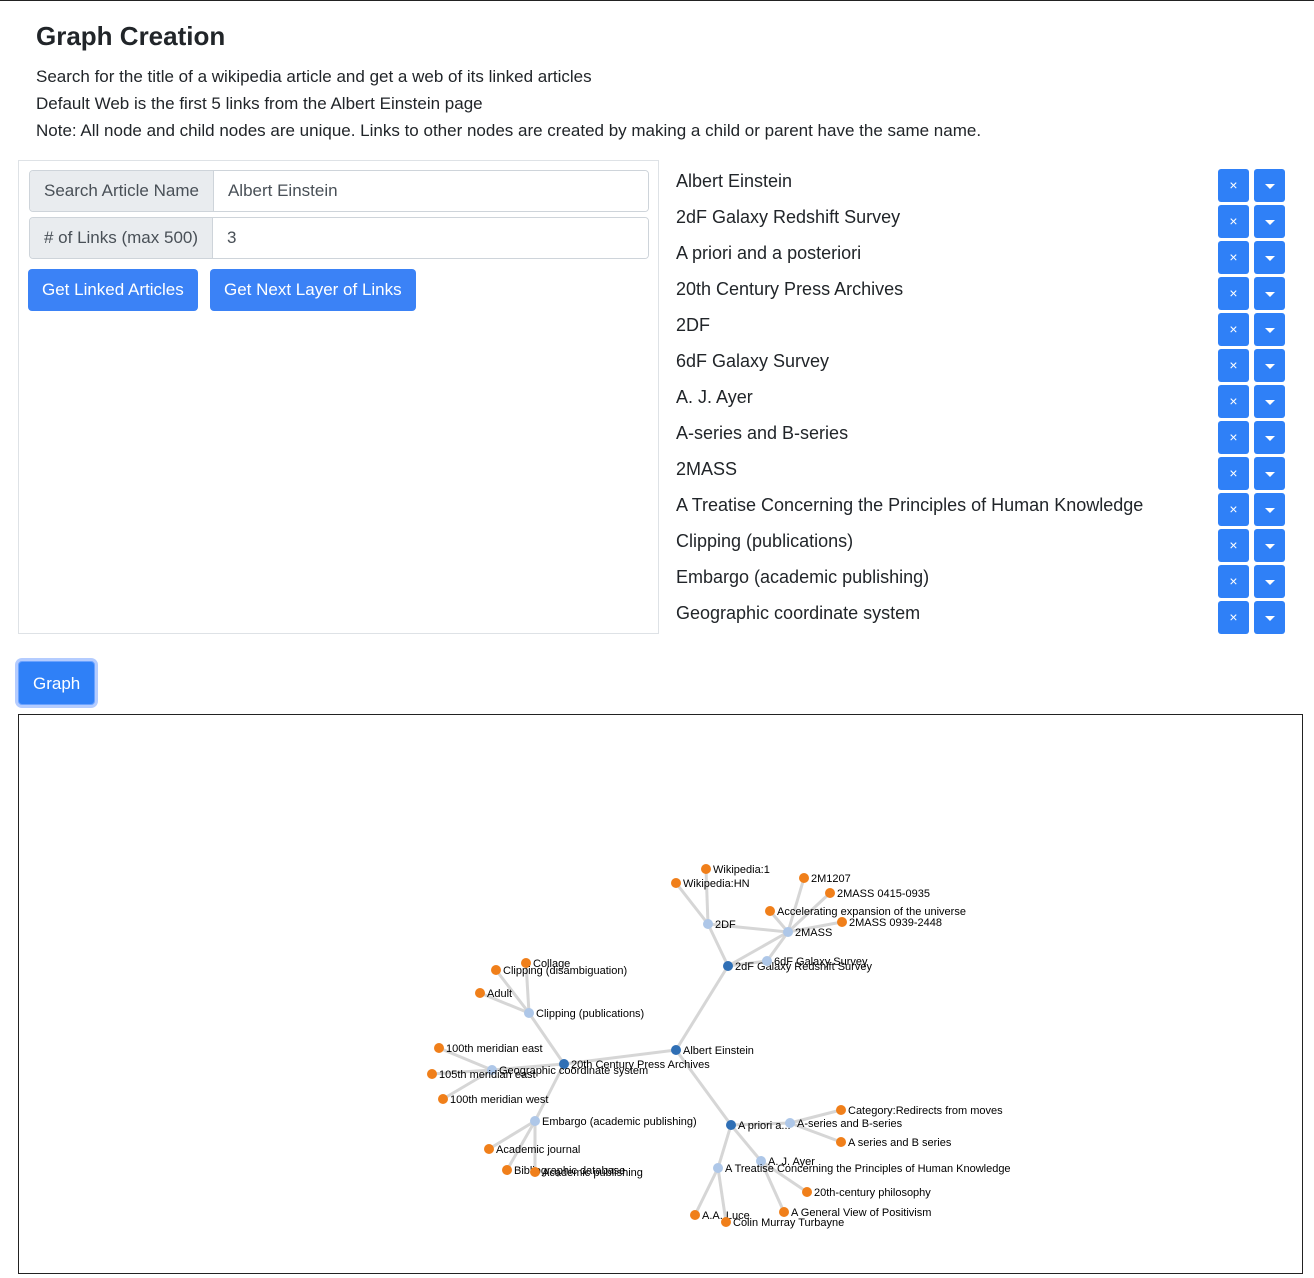  I want to click on graph-node: Wikipedia:1, so click(735, 870).